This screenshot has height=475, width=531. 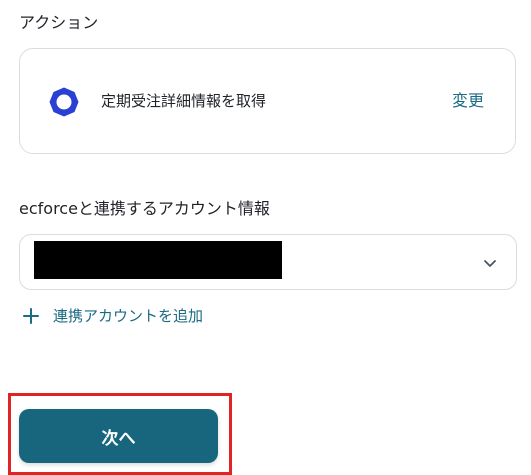 What do you see at coordinates (118, 436) in the screenshot?
I see `next-button: 次へ` at bounding box center [118, 436].